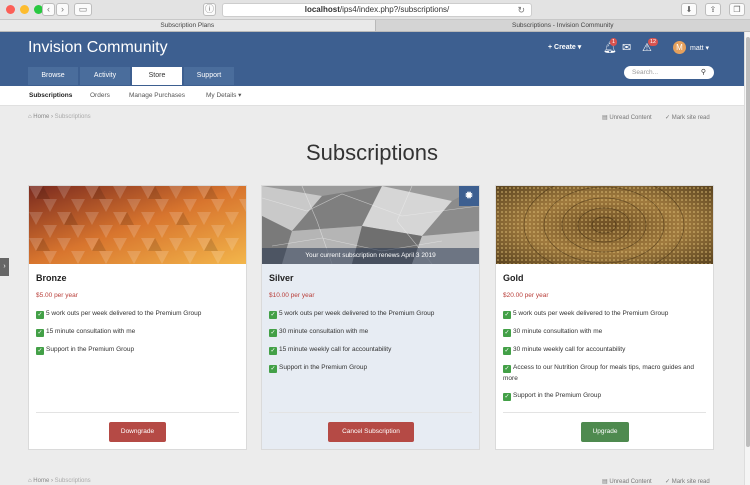 The height and width of the screenshot is (485, 750). What do you see at coordinates (72, 117) in the screenshot?
I see `breadcrumb-current: Subscriptions` at bounding box center [72, 117].